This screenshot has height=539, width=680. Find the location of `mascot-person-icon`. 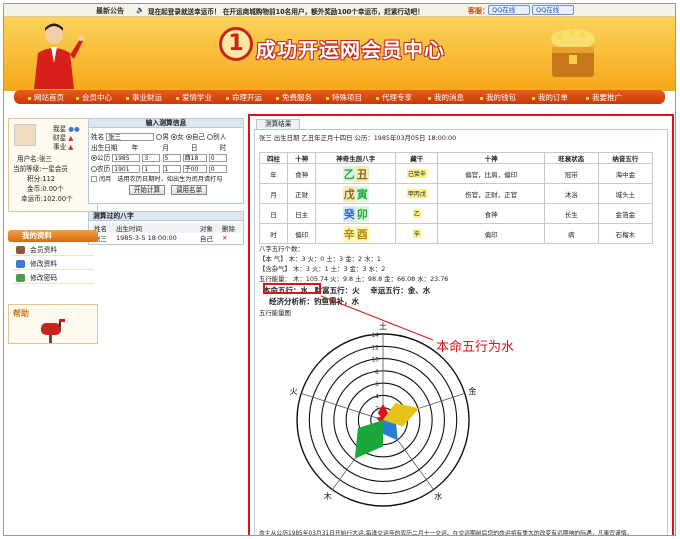

mascot-person-icon is located at coordinates (59, 56).